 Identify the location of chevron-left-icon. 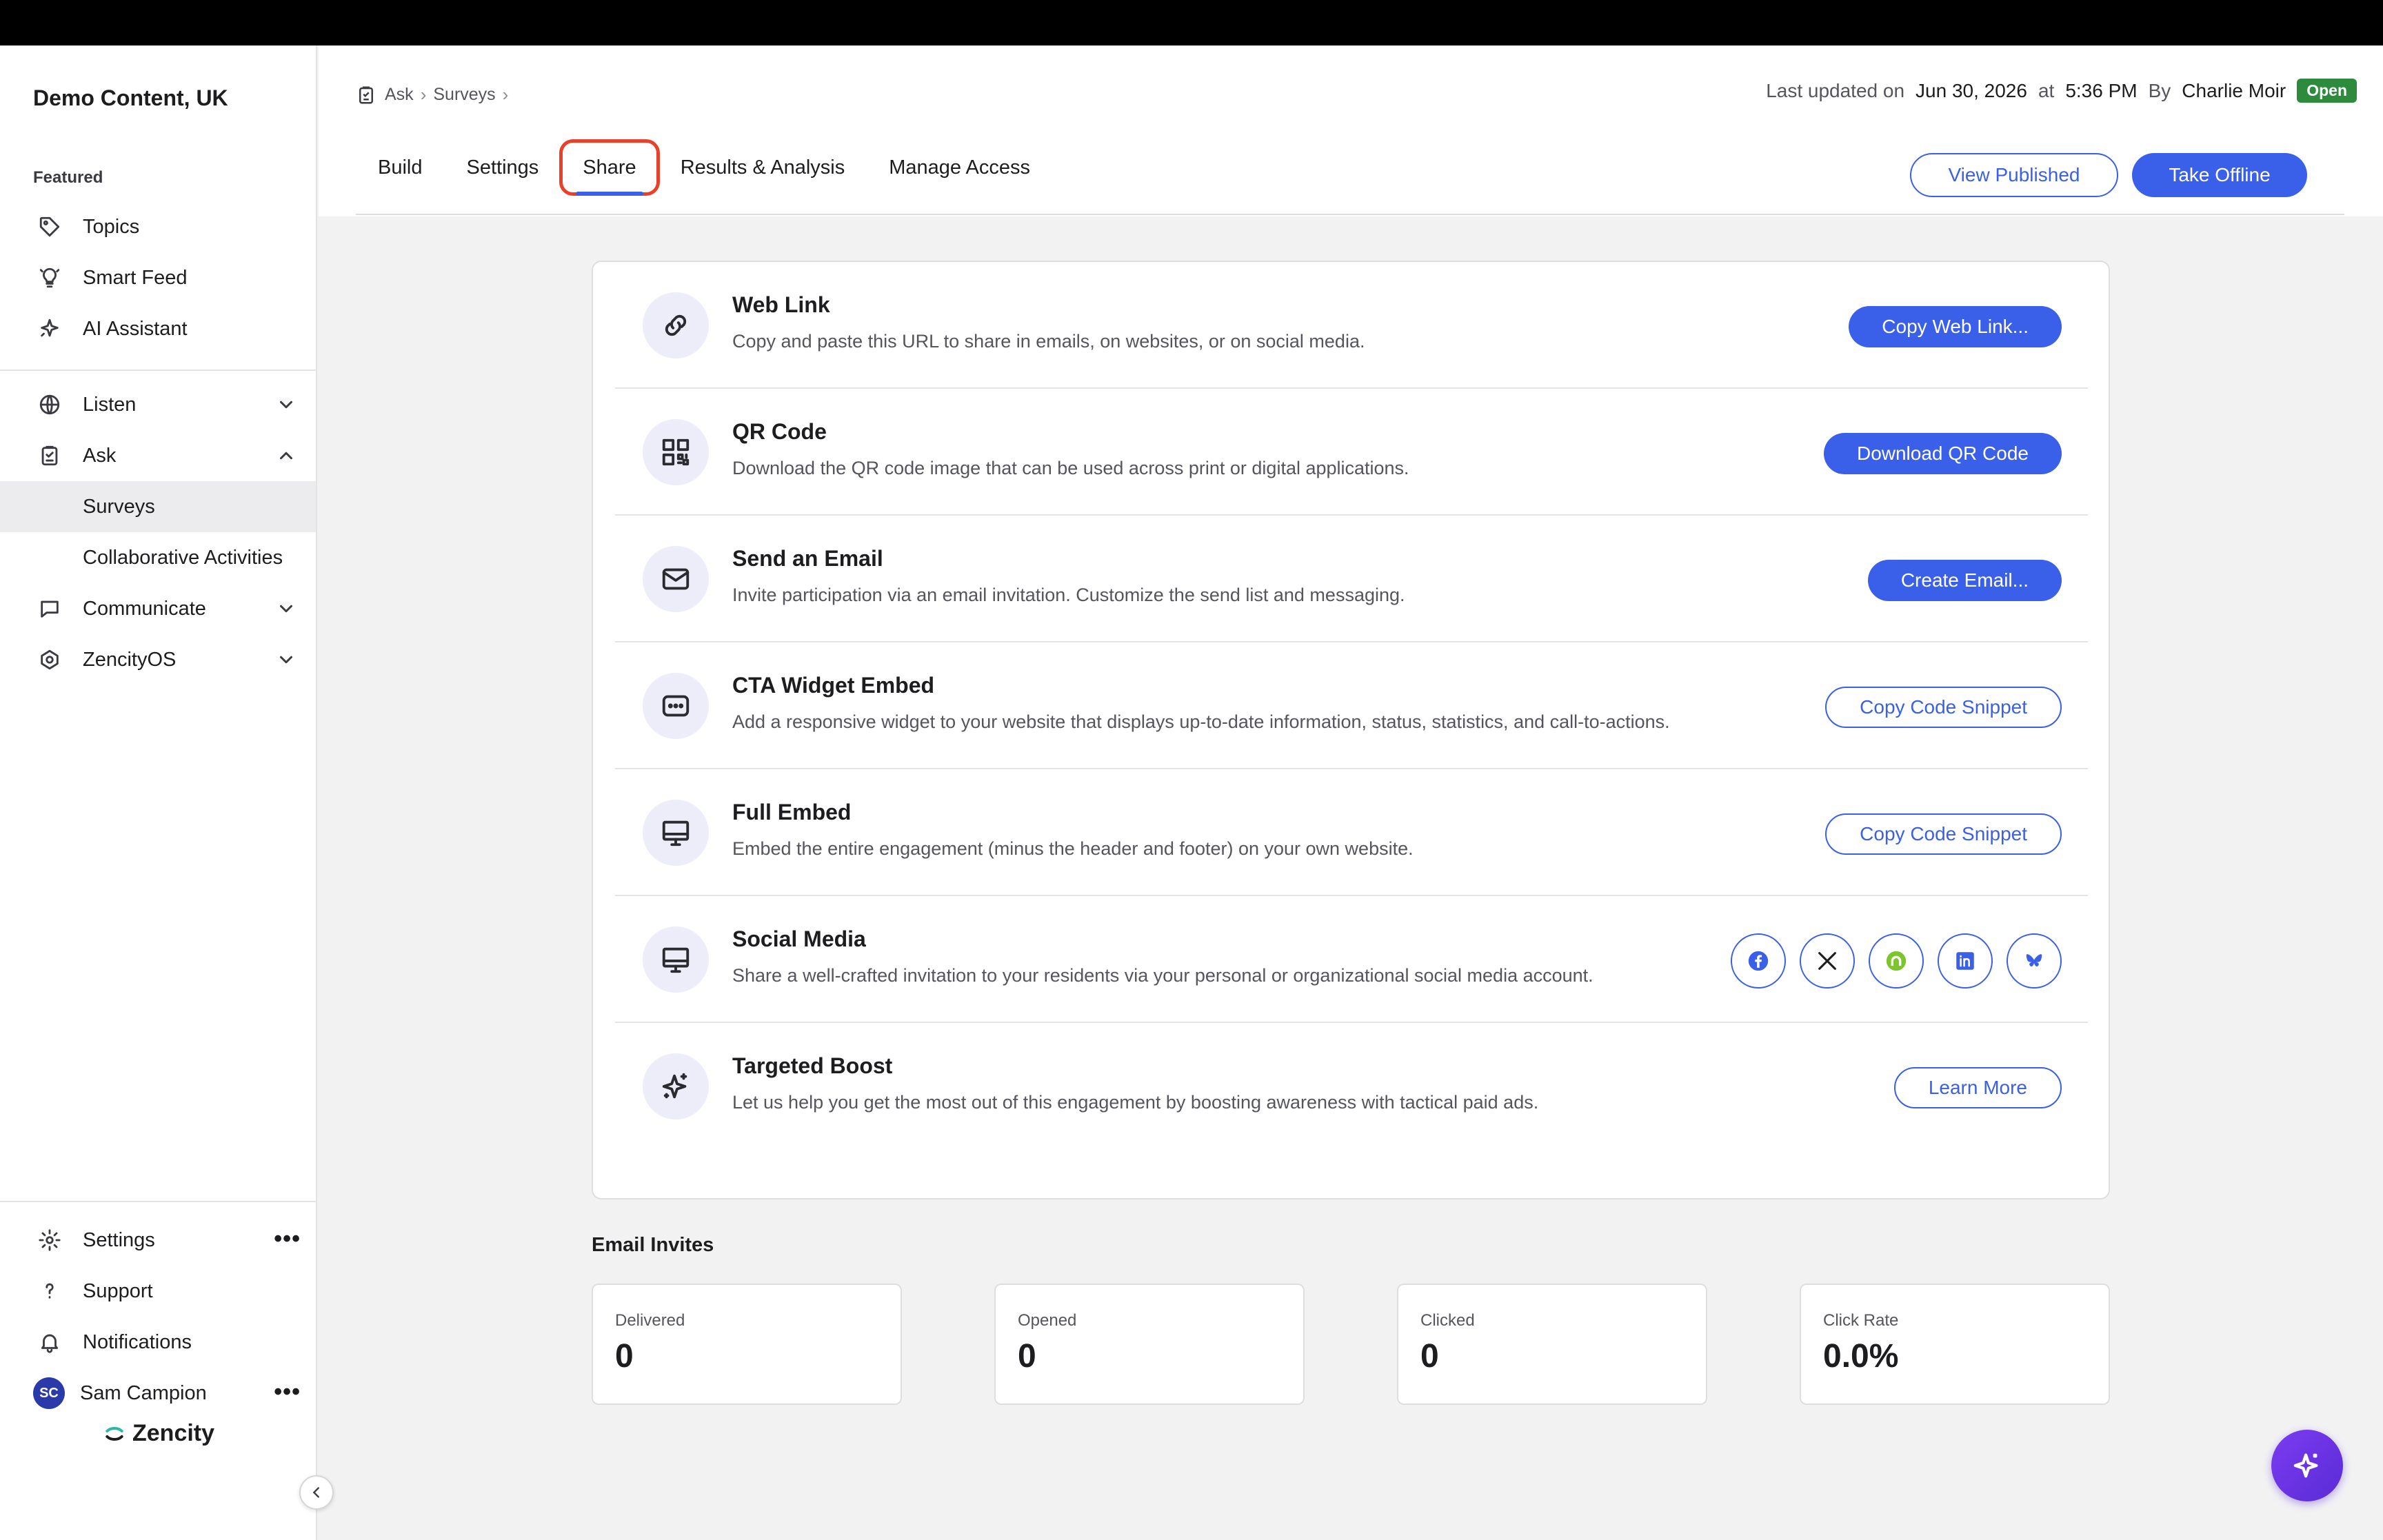
(315, 1493).